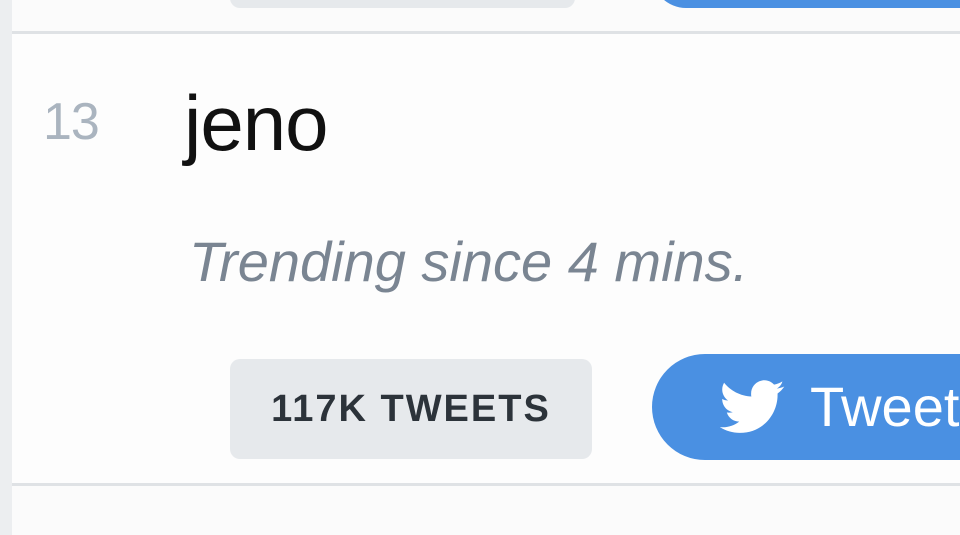 This screenshot has height=535, width=960. What do you see at coordinates (885, 406) in the screenshot?
I see `tweet-button-label: Tweet` at bounding box center [885, 406].